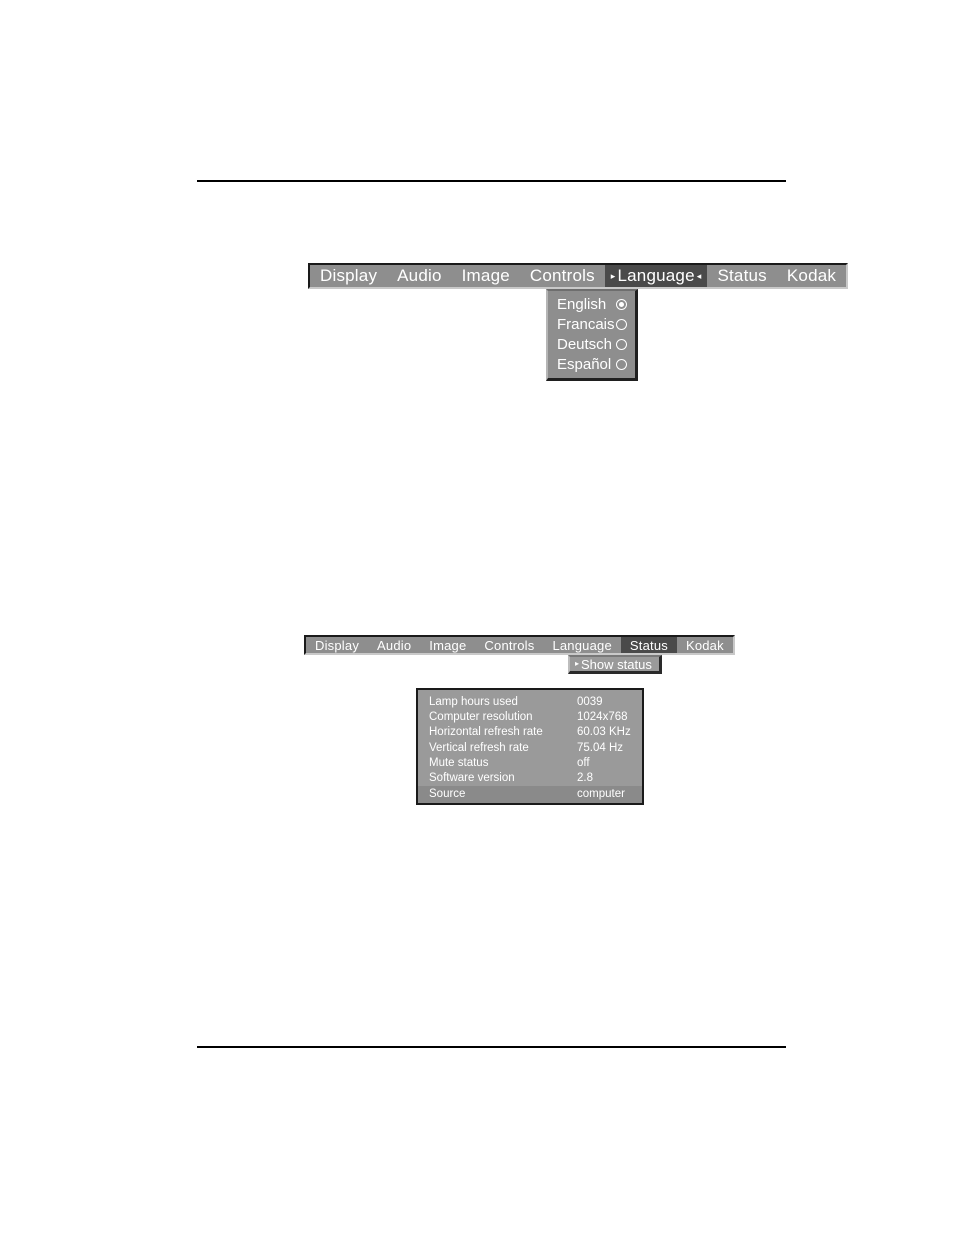 The width and height of the screenshot is (954, 1235). Describe the element at coordinates (530, 762) in the screenshot. I see `status-row: Mute status off` at that location.